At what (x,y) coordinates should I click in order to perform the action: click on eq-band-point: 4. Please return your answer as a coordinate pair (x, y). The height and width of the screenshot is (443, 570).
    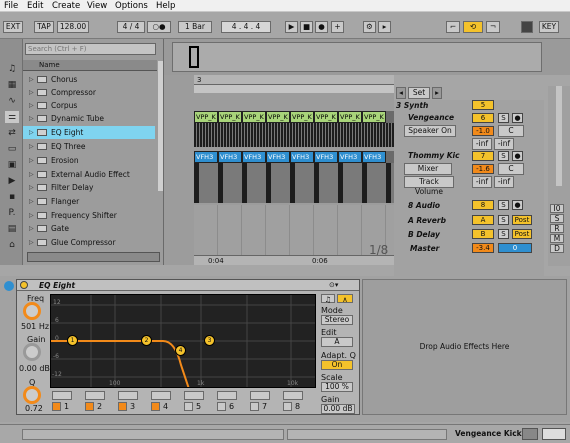
    Looking at the image, I should click on (180, 350).